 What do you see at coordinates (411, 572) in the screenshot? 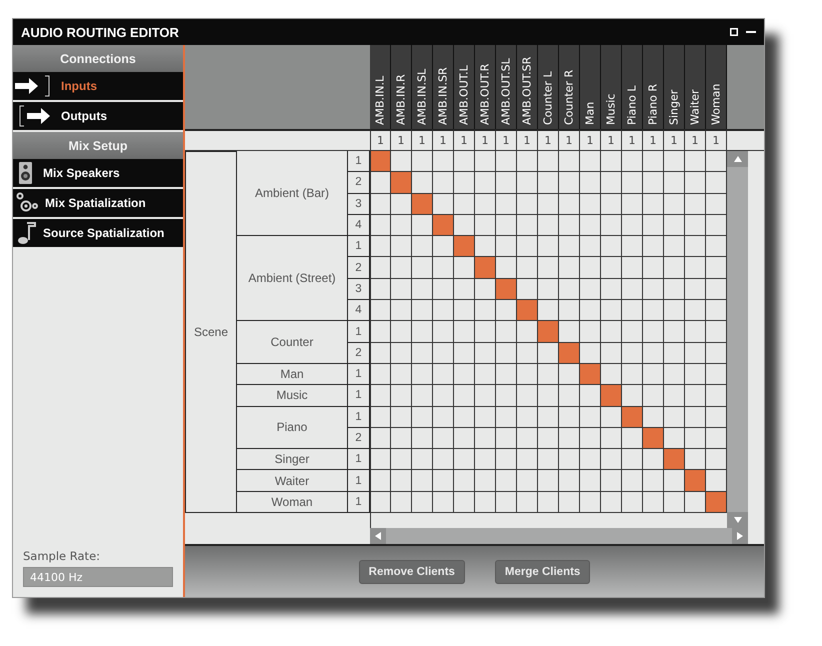
I see `toolbar-button: Remove Clients` at bounding box center [411, 572].